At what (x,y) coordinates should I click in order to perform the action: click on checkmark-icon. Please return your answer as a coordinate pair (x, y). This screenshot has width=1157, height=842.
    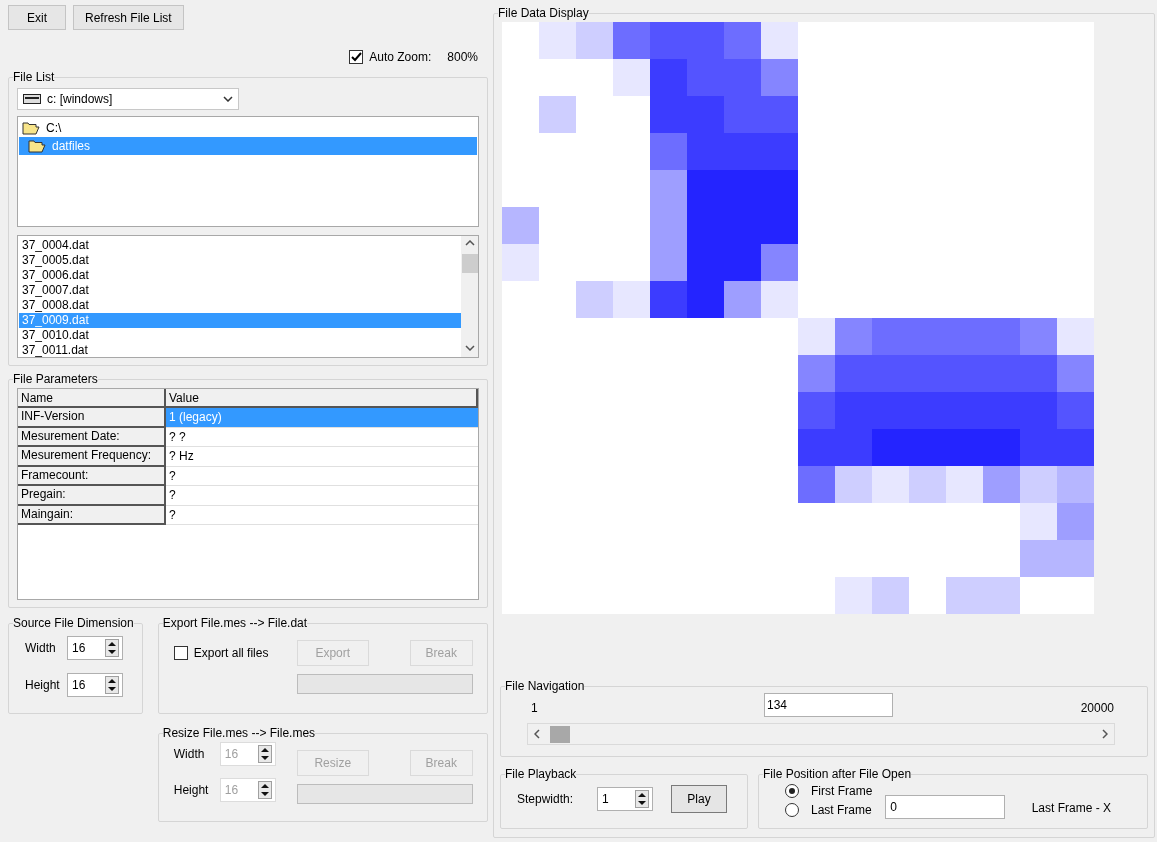
    Looking at the image, I should click on (356, 57).